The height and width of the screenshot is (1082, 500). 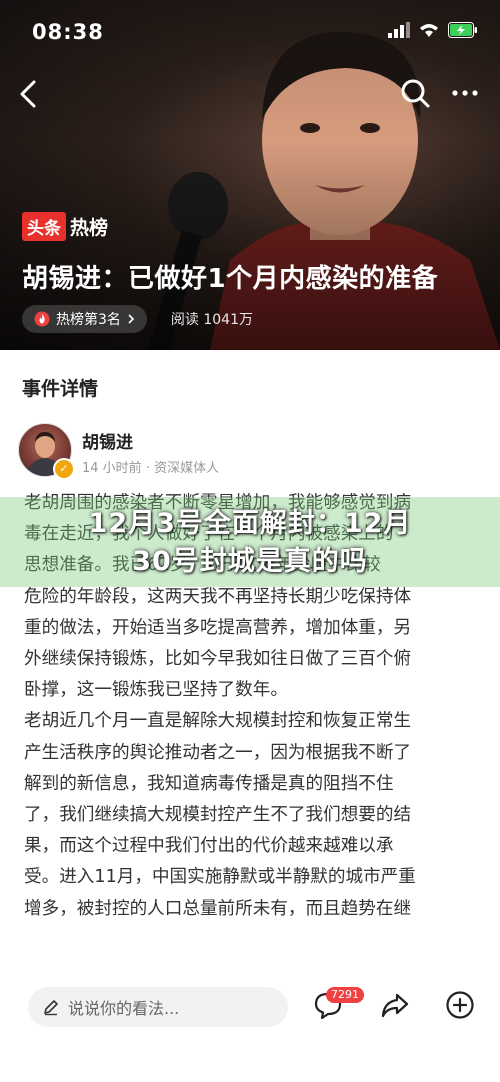 I want to click on share-icon, so click(x=395, y=1005).